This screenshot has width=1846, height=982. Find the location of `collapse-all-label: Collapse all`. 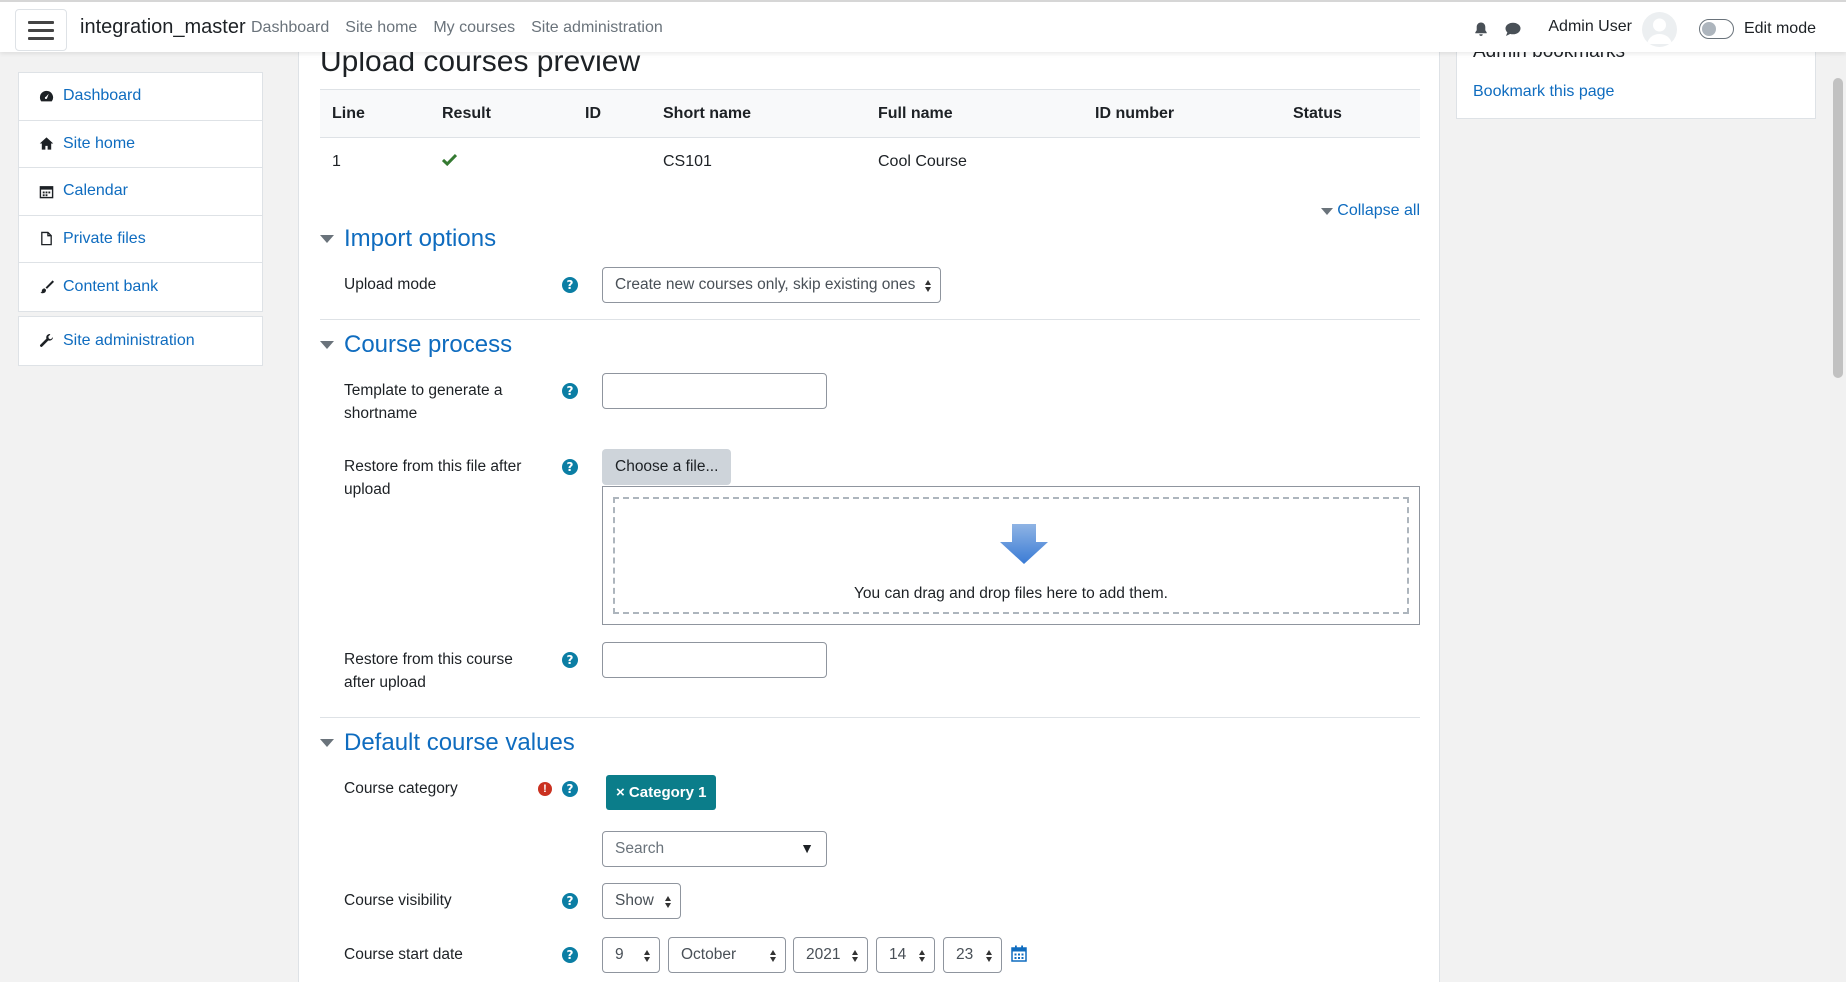

collapse-all-label: Collapse all is located at coordinates (1378, 210).